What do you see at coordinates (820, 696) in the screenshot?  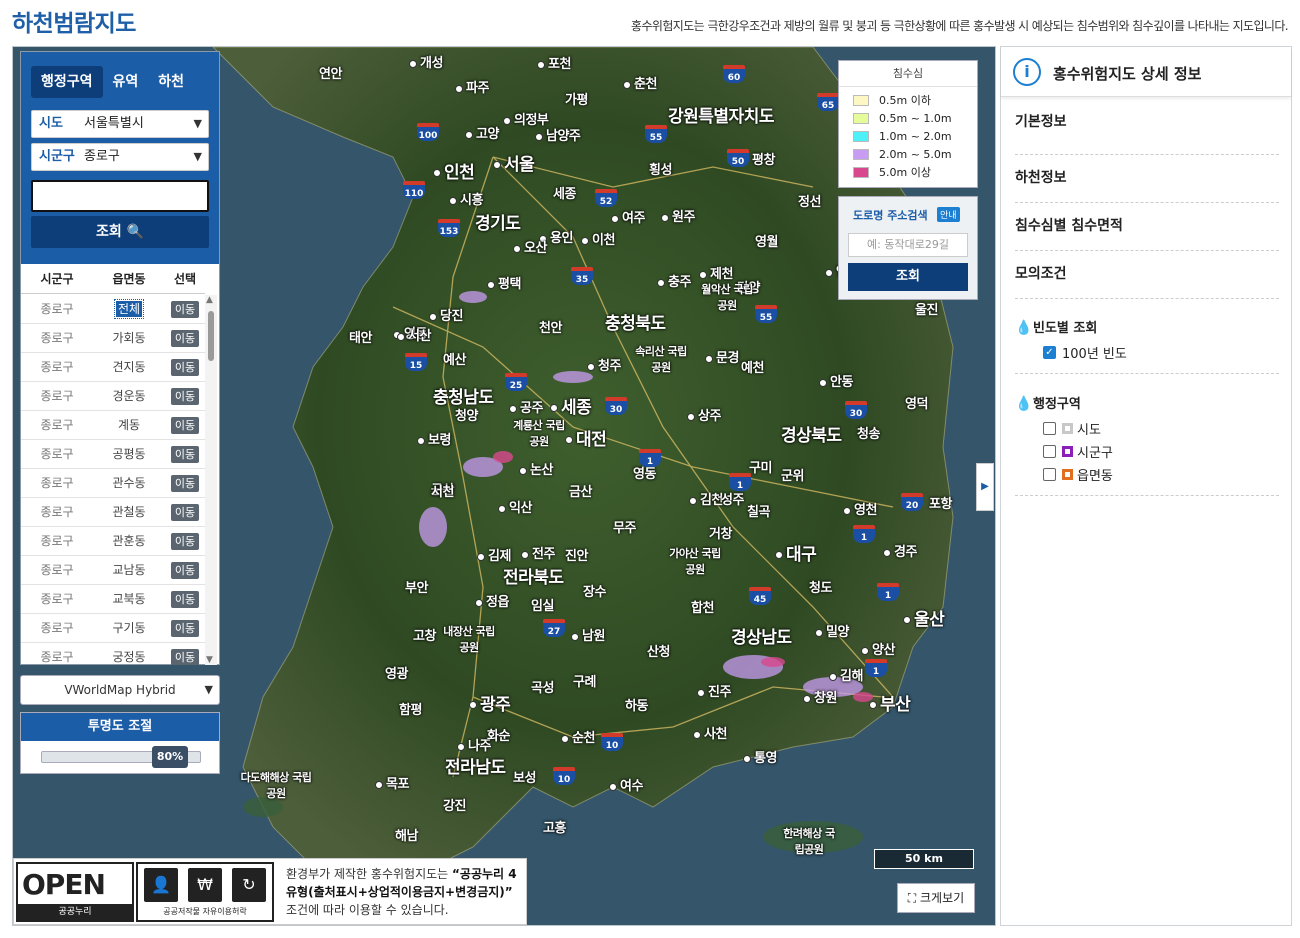 I see `map-label-city: 창원` at bounding box center [820, 696].